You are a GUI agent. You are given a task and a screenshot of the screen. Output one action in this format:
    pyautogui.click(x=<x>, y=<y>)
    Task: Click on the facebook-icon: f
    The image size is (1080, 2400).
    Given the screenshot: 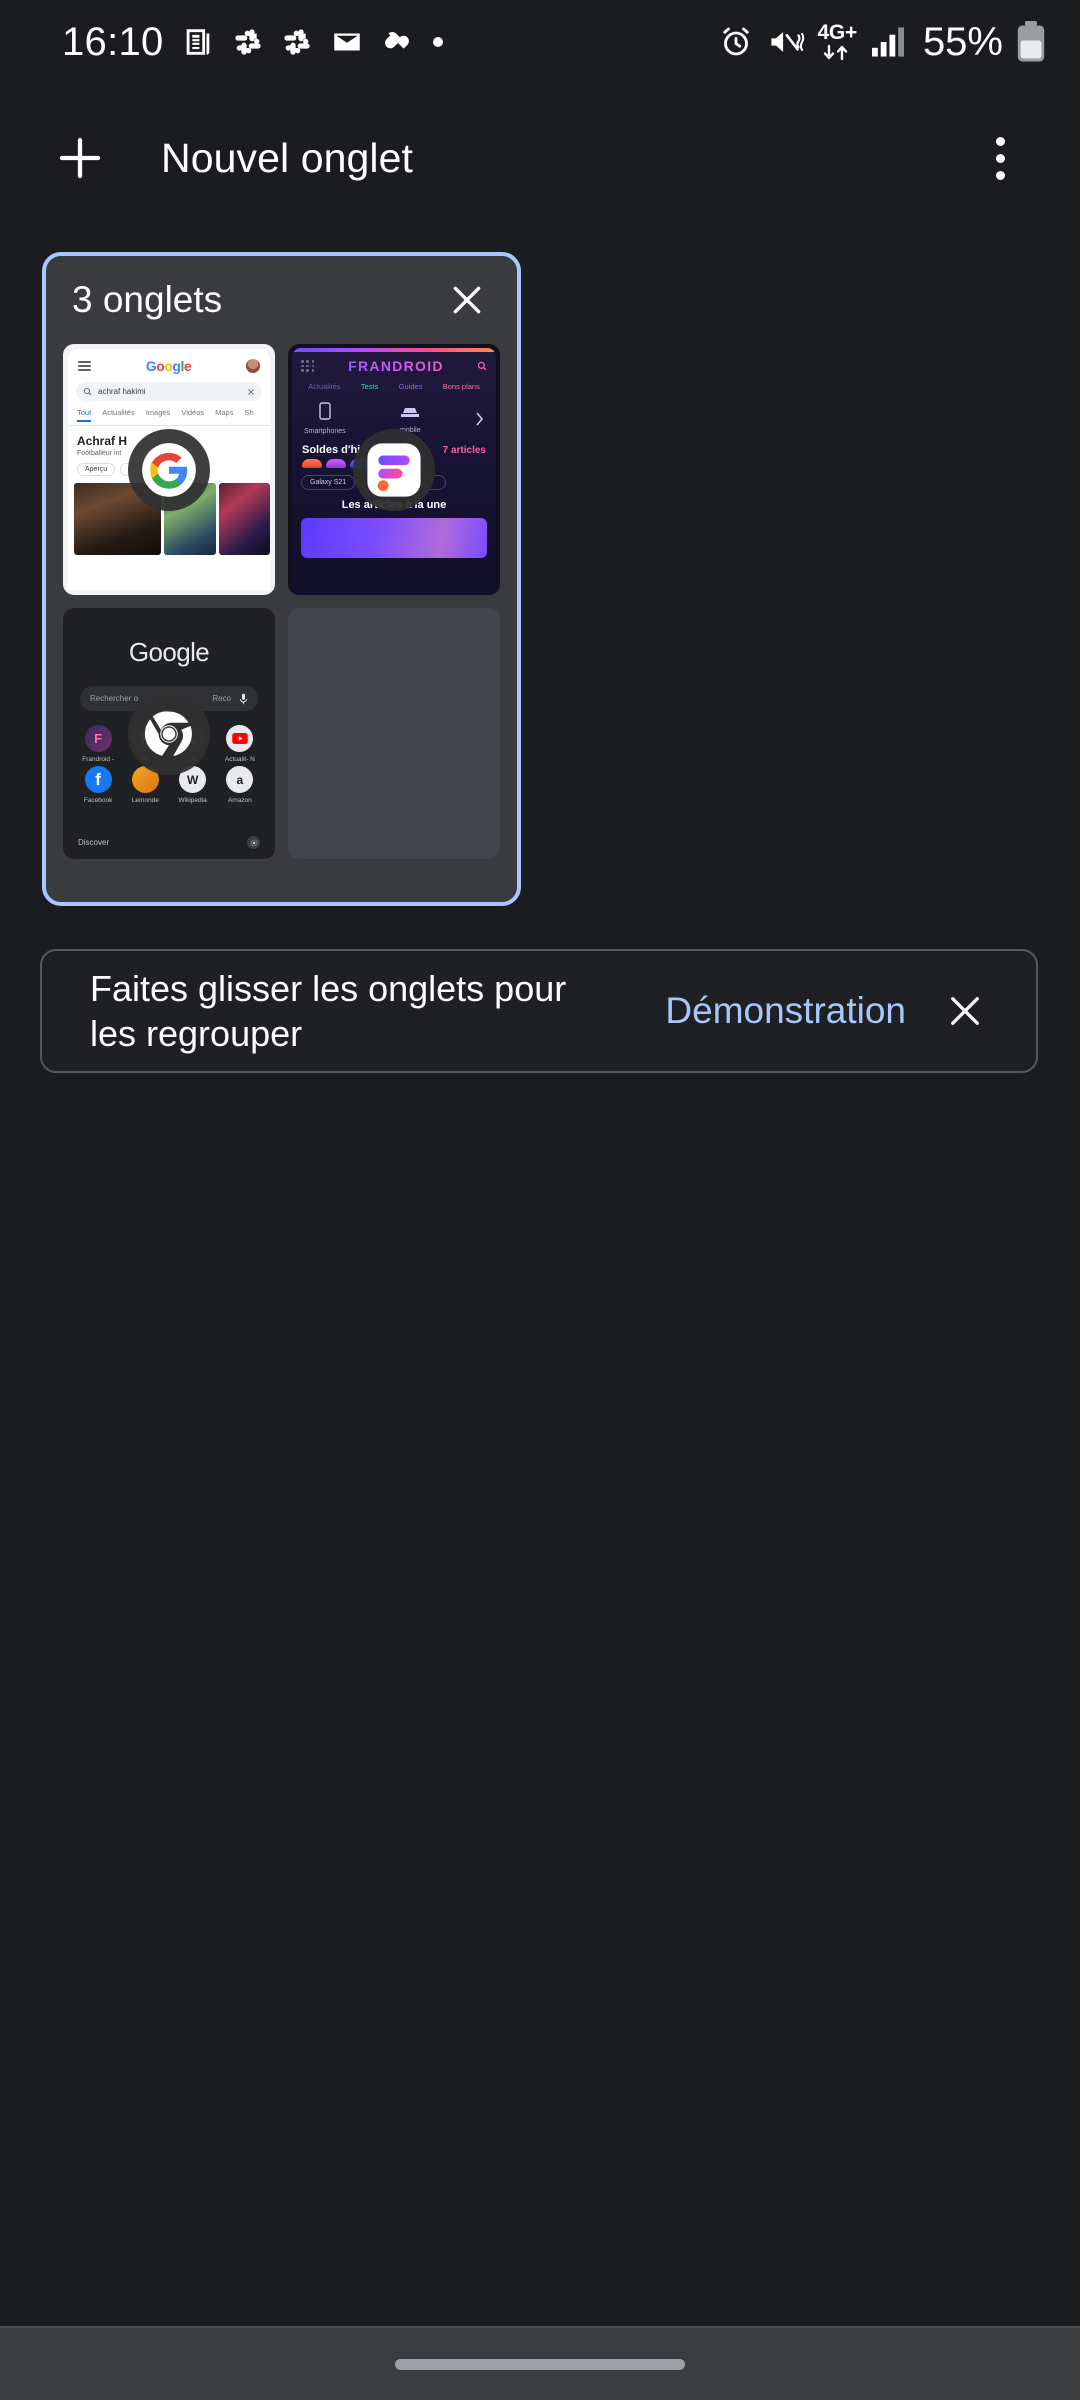 What is the action you would take?
    pyautogui.click(x=98, y=779)
    